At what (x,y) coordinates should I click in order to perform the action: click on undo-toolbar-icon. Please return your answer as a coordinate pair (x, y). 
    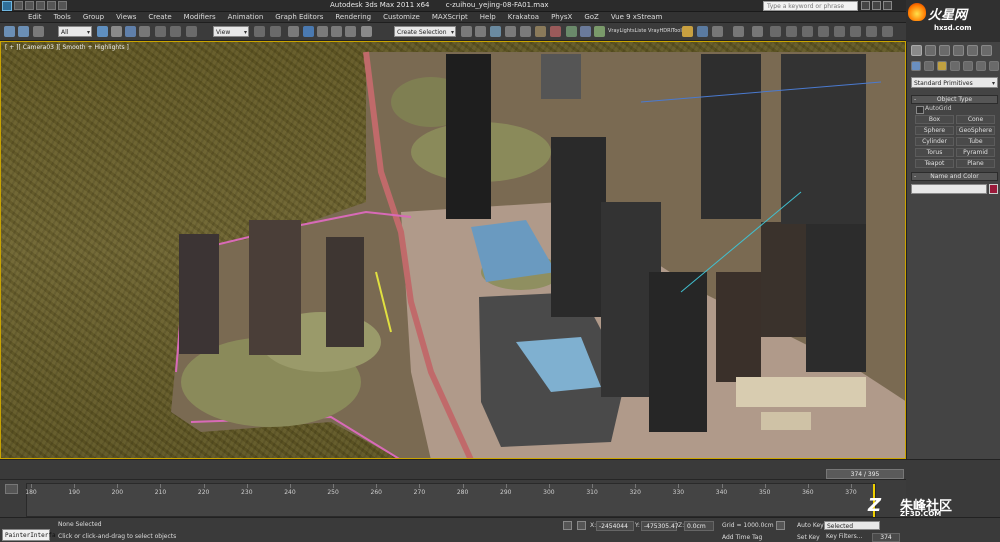
    Looking at the image, I should click on (9, 31).